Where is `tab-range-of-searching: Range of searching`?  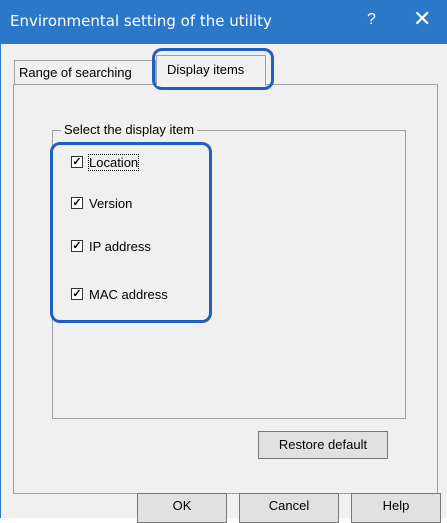 tab-range-of-searching: Range of searching is located at coordinates (85, 72).